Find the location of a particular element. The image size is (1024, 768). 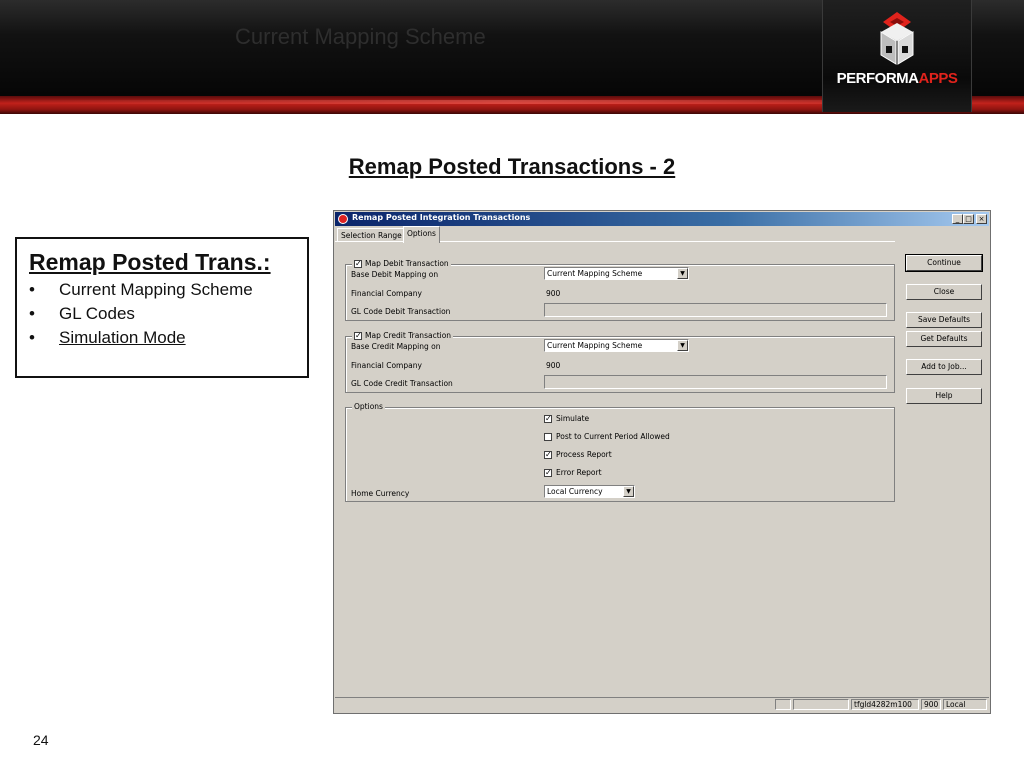

simulate-checkbox: ✓ is located at coordinates (548, 418).